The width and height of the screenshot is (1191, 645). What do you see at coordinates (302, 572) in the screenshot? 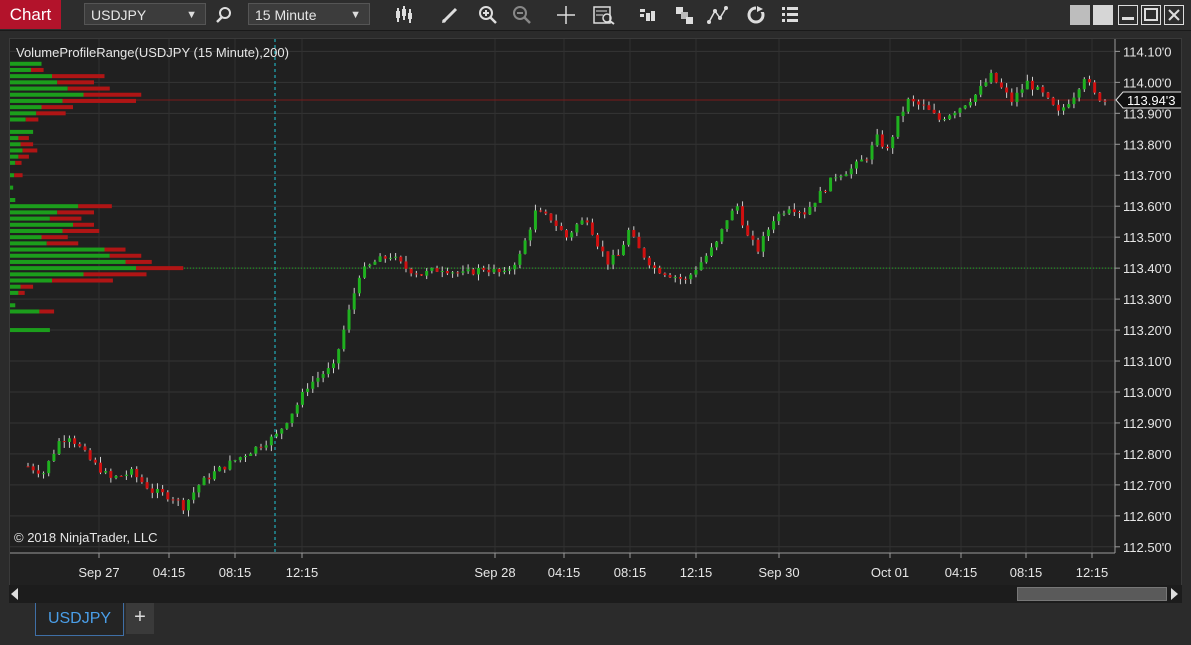
I see `x-tick-label: 12:15` at bounding box center [302, 572].